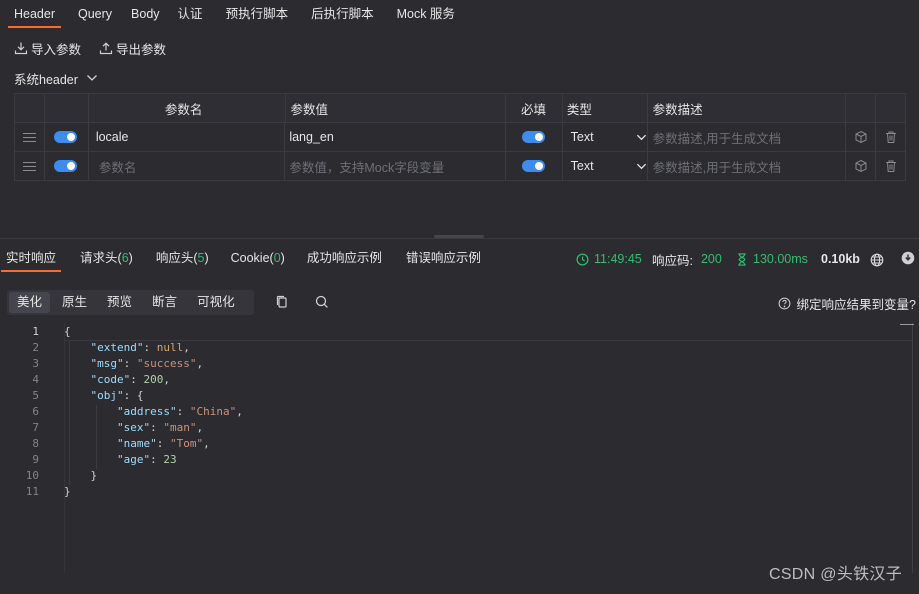 This screenshot has width=919, height=594. What do you see at coordinates (582, 166) in the screenshot?
I see `type-select-value: Text` at bounding box center [582, 166].